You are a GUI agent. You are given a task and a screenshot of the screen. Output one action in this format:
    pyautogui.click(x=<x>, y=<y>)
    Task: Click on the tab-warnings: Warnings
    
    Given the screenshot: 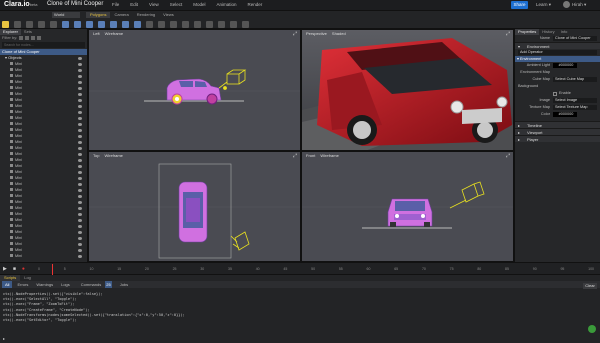 What is the action you would take?
    pyautogui.click(x=44, y=284)
    